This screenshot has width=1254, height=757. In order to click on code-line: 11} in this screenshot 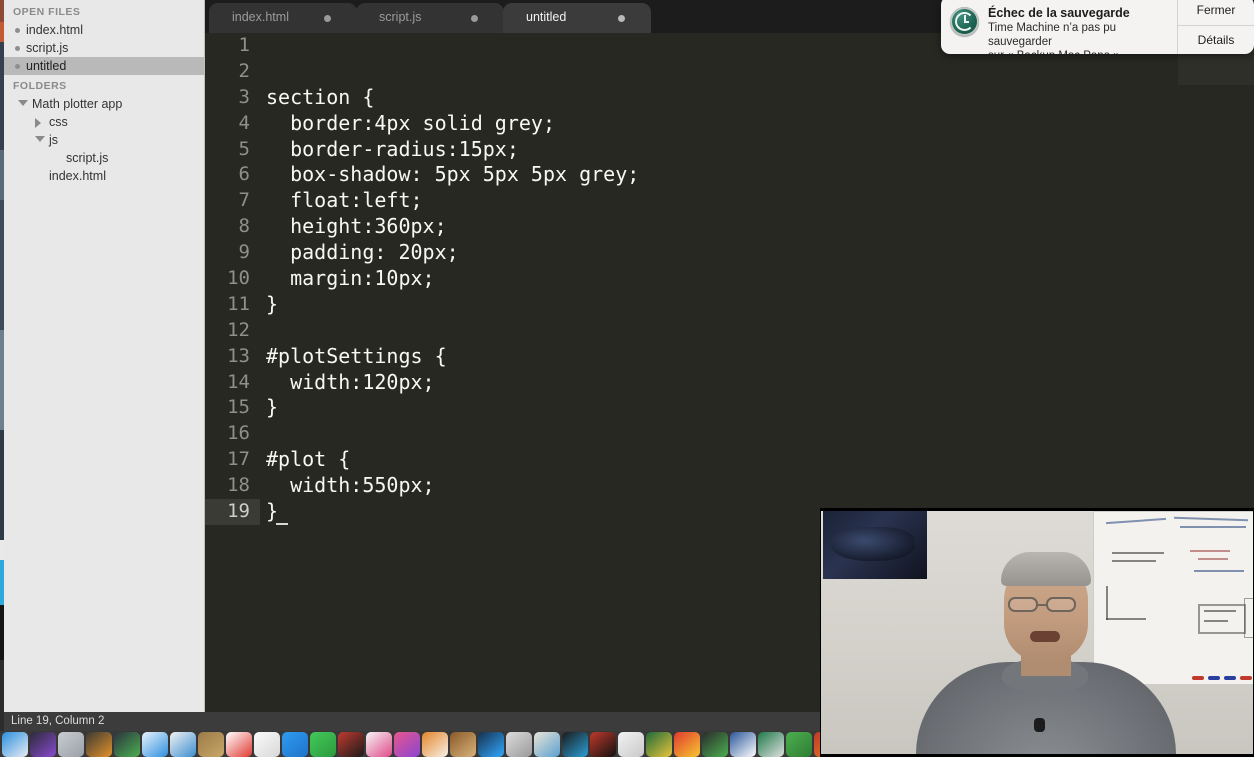, I will do `click(729, 305)`.